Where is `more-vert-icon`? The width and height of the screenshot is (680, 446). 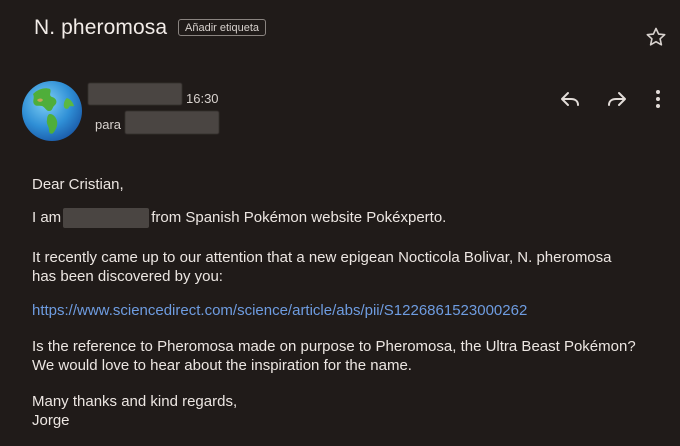 more-vert-icon is located at coordinates (658, 99).